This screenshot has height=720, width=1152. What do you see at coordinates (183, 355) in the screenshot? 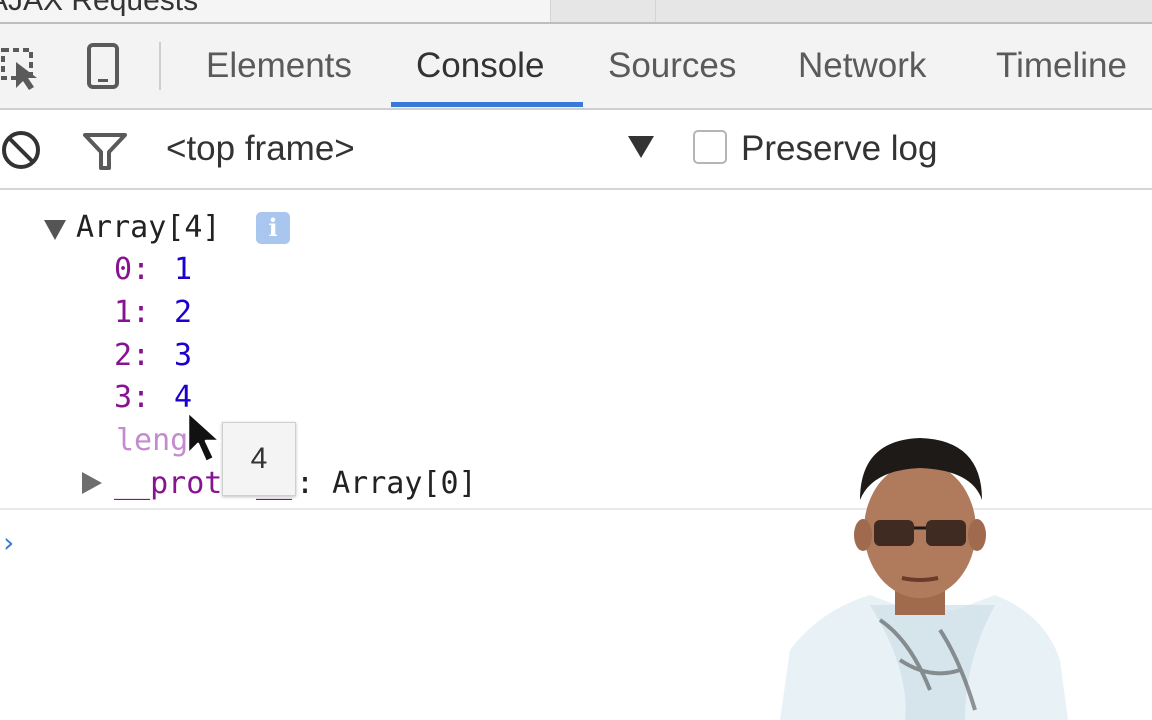
I see `entry-value: 3` at bounding box center [183, 355].